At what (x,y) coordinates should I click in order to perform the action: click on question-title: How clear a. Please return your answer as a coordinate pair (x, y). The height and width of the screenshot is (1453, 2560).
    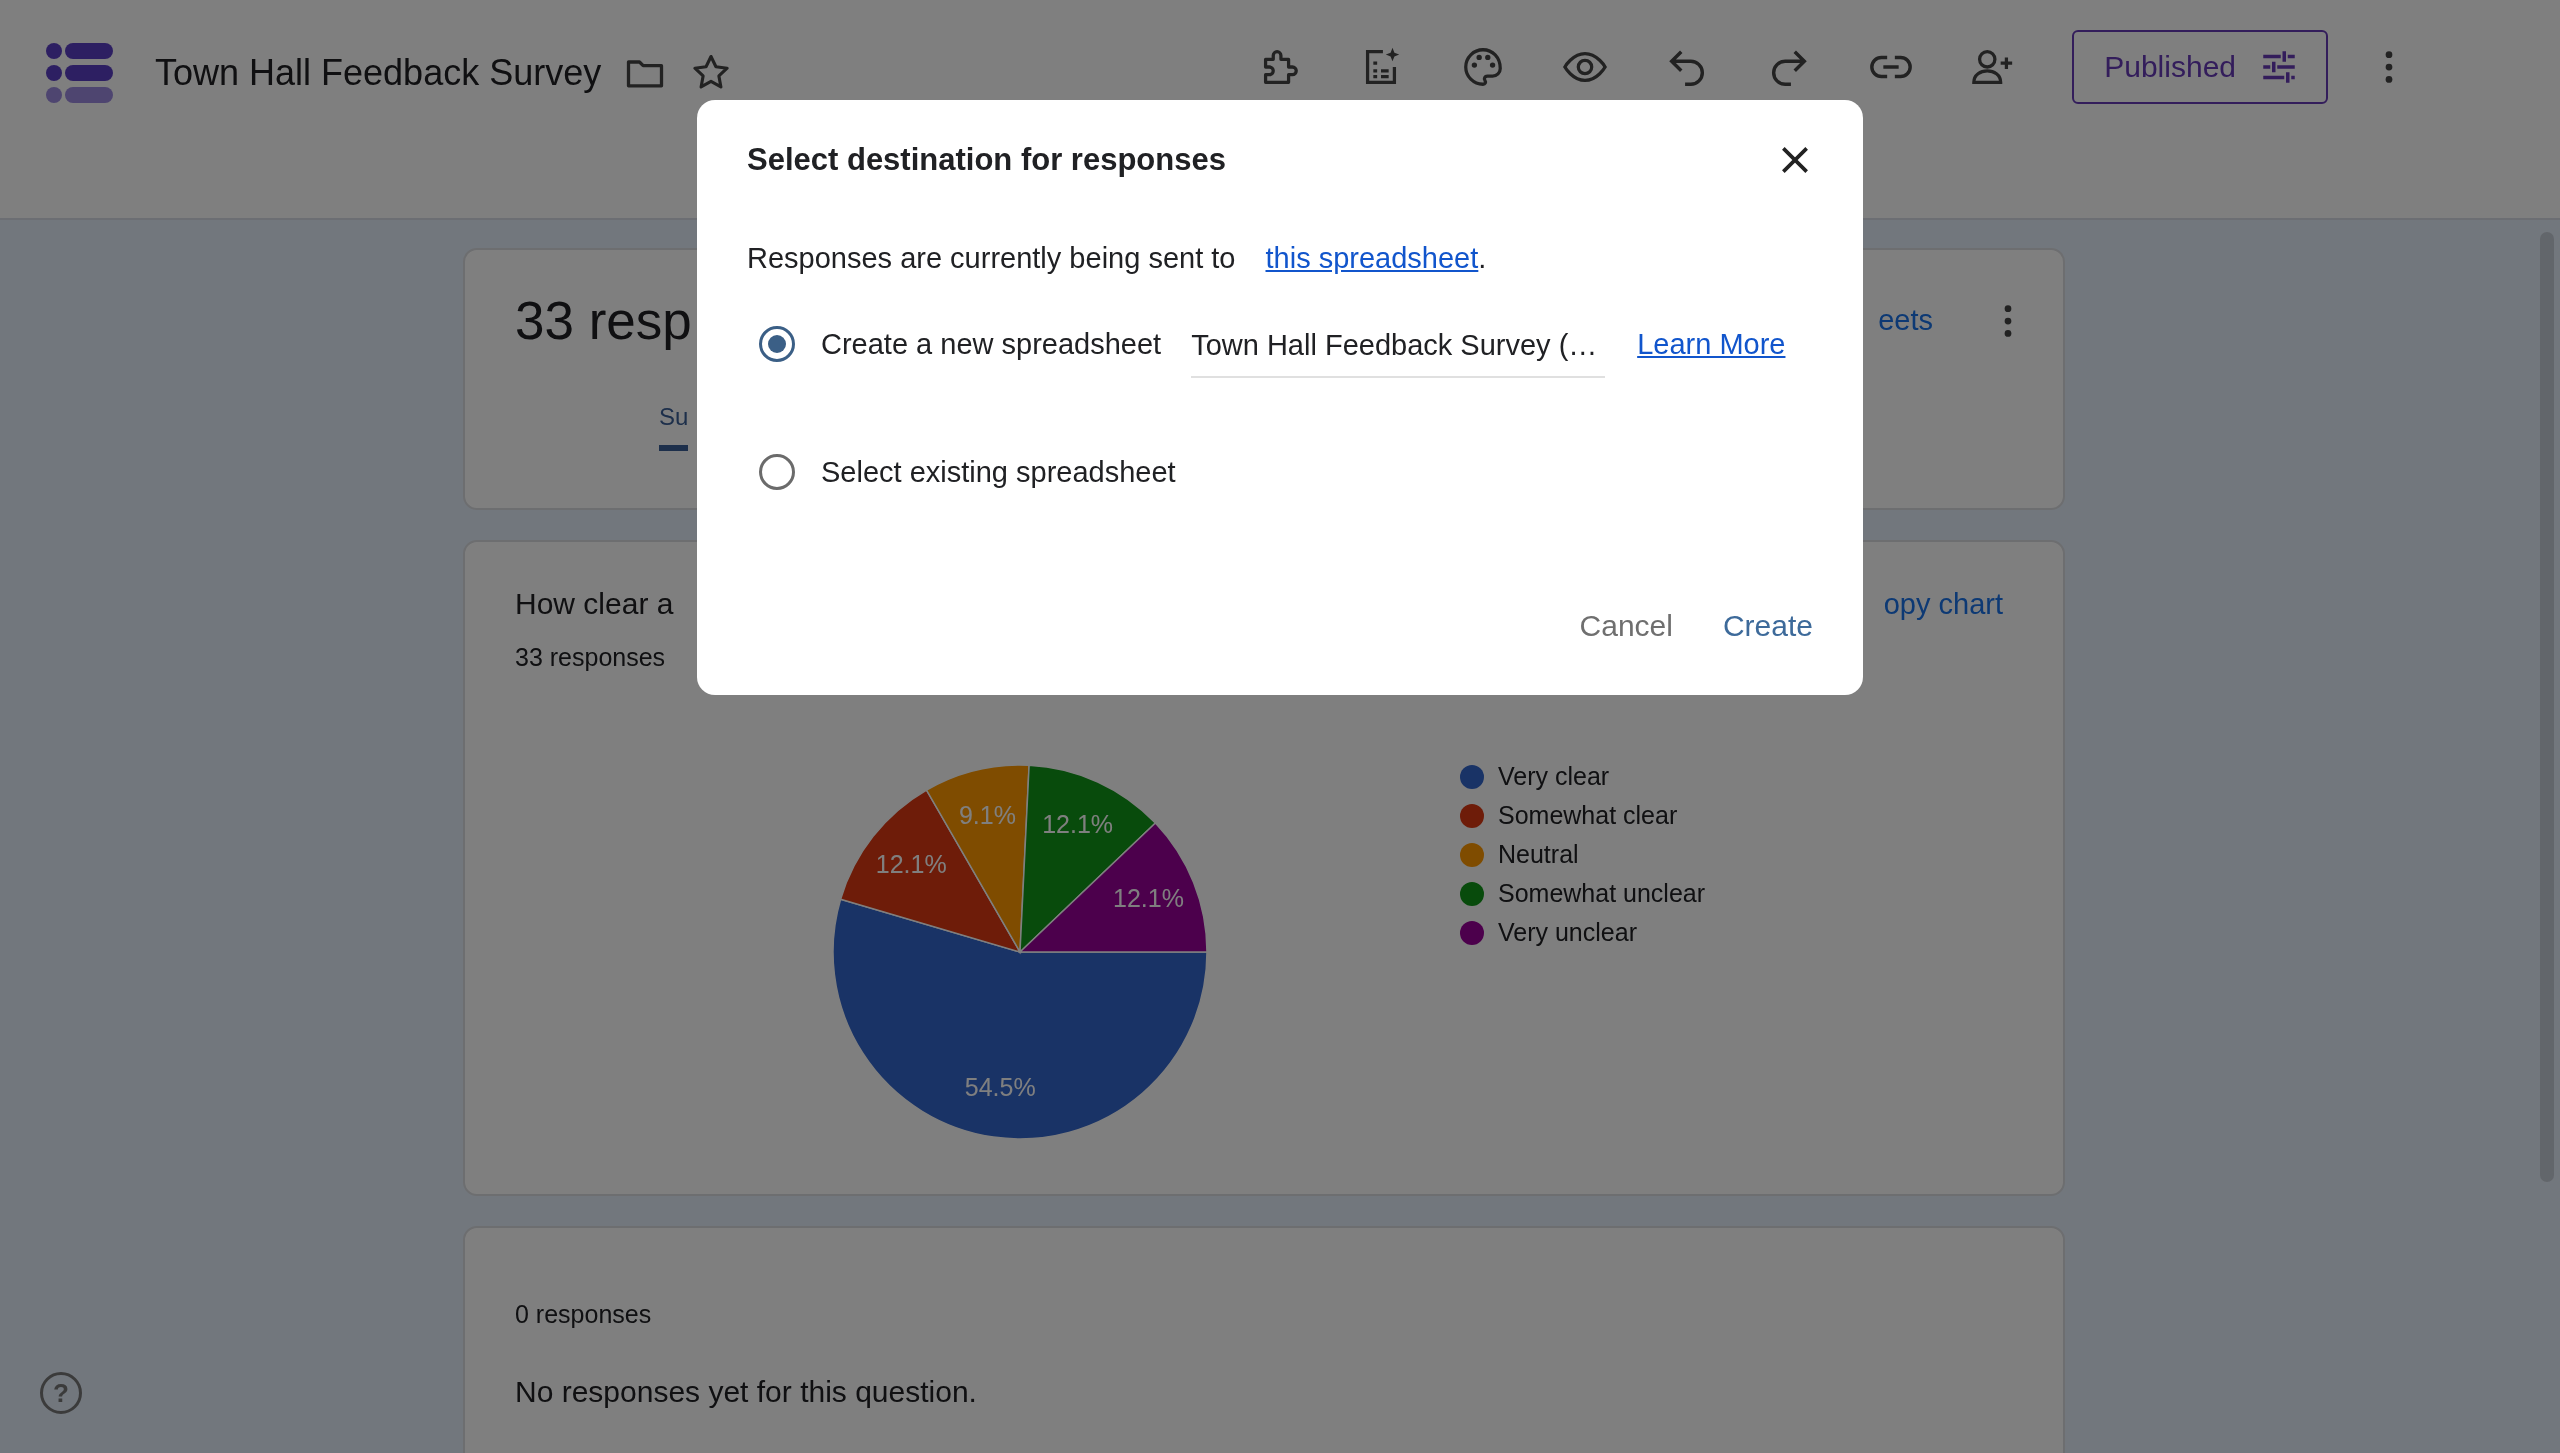
    Looking at the image, I should click on (594, 604).